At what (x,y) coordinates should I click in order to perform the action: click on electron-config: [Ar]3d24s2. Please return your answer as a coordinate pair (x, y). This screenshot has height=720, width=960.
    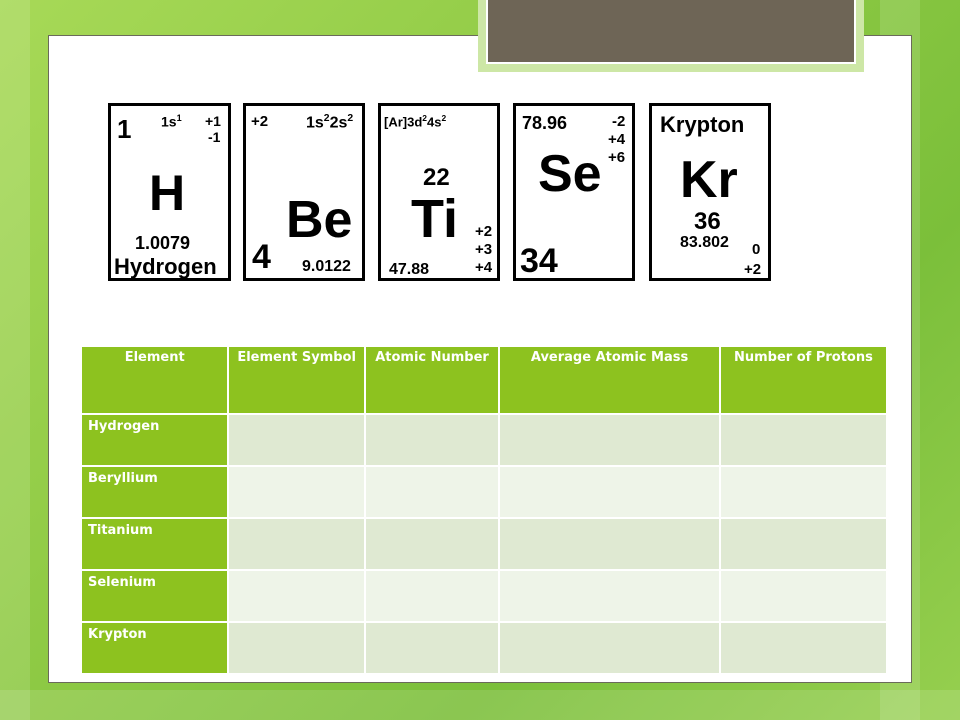
    Looking at the image, I should click on (415, 121).